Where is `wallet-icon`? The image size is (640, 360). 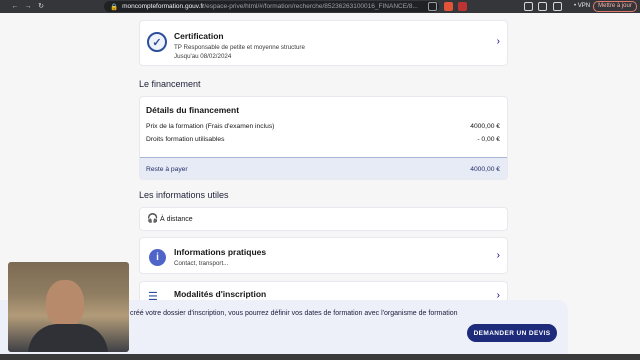 wallet-icon is located at coordinates (557, 6).